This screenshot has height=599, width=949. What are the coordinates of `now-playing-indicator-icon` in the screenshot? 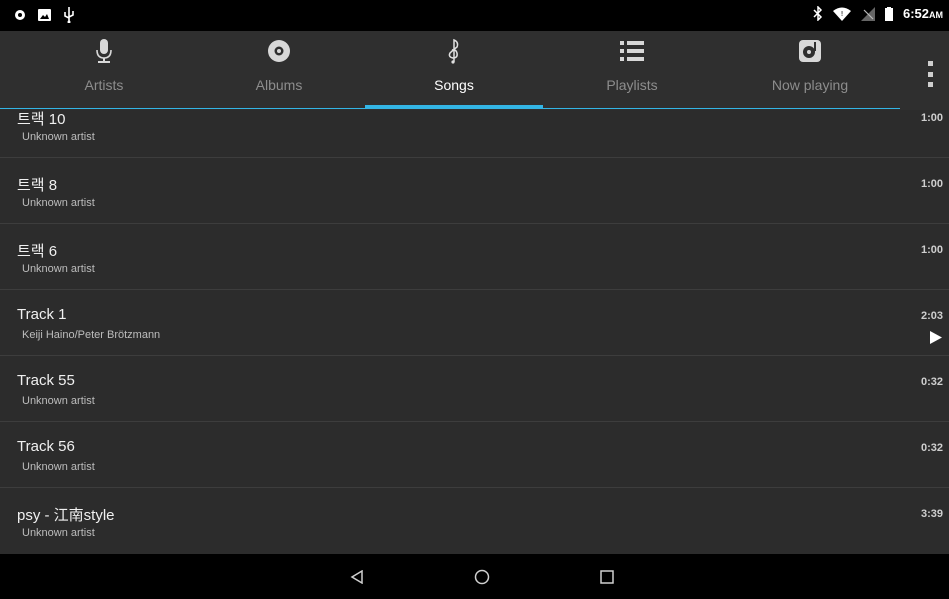 It's located at (936, 337).